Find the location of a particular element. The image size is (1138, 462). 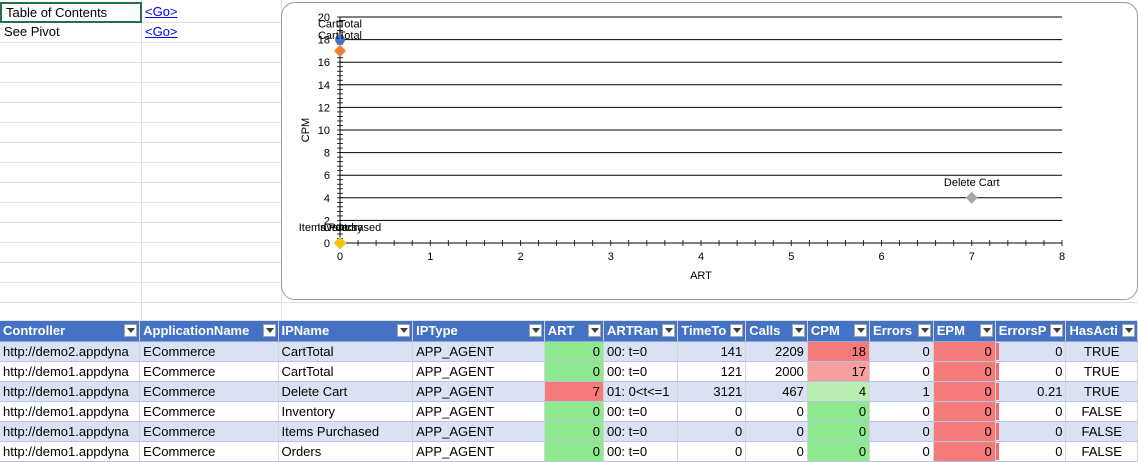

toc-go-link: <Go> is located at coordinates (211, 12).